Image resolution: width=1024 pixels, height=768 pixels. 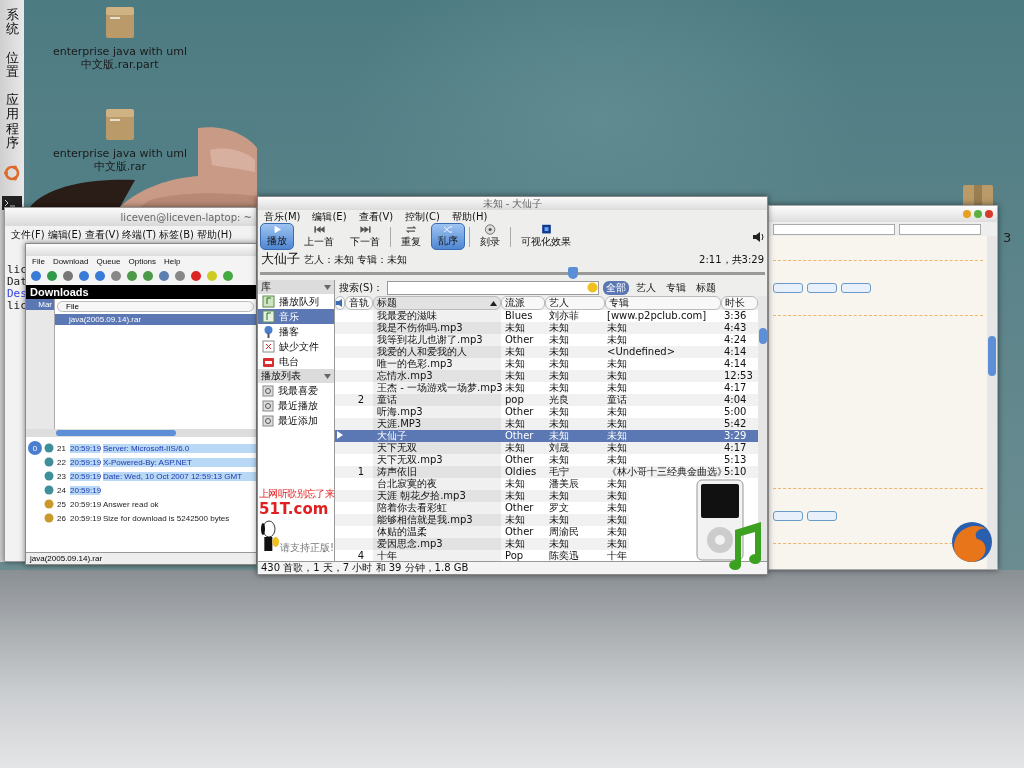 I want to click on sidebar-item: 缺少文件, so click(x=296, y=346).